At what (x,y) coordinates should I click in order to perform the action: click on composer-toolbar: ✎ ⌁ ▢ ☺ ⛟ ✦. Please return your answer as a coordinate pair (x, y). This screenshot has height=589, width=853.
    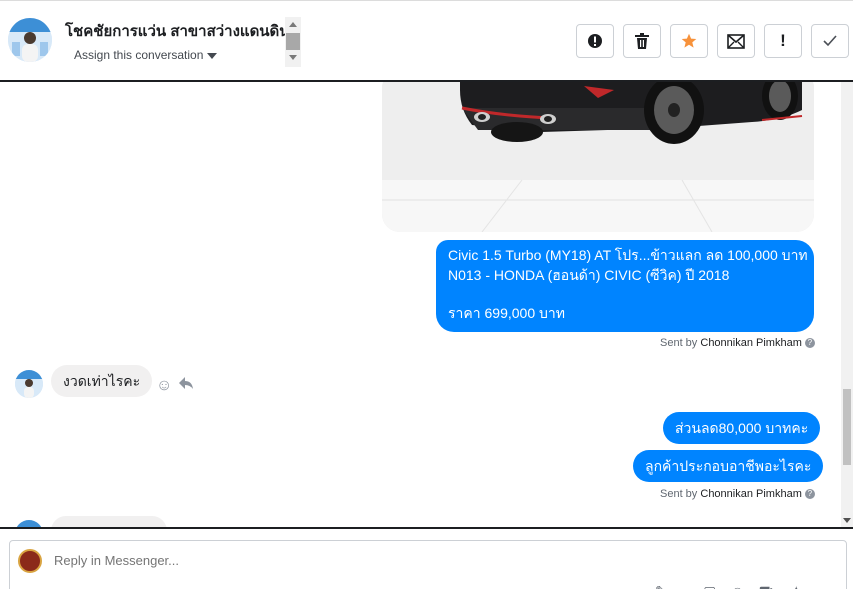
    Looking at the image, I should click on (728, 586).